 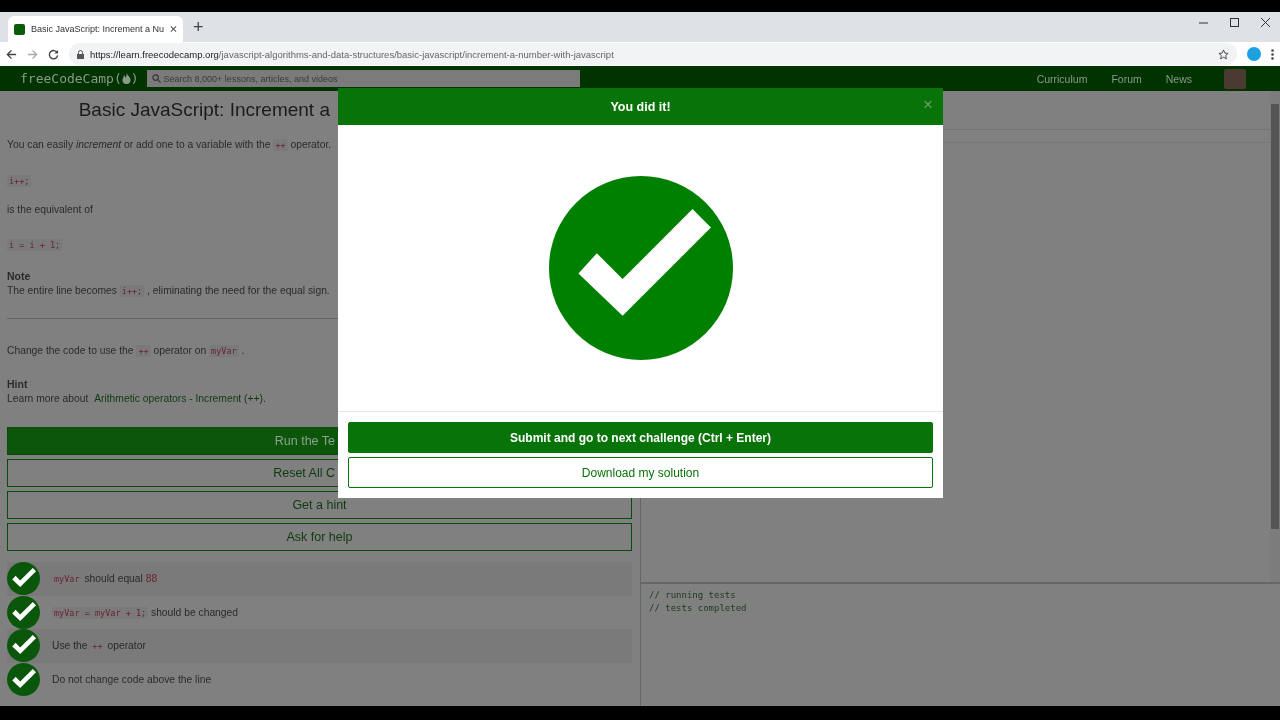 I want to click on section-heading: Note, so click(x=19, y=276).